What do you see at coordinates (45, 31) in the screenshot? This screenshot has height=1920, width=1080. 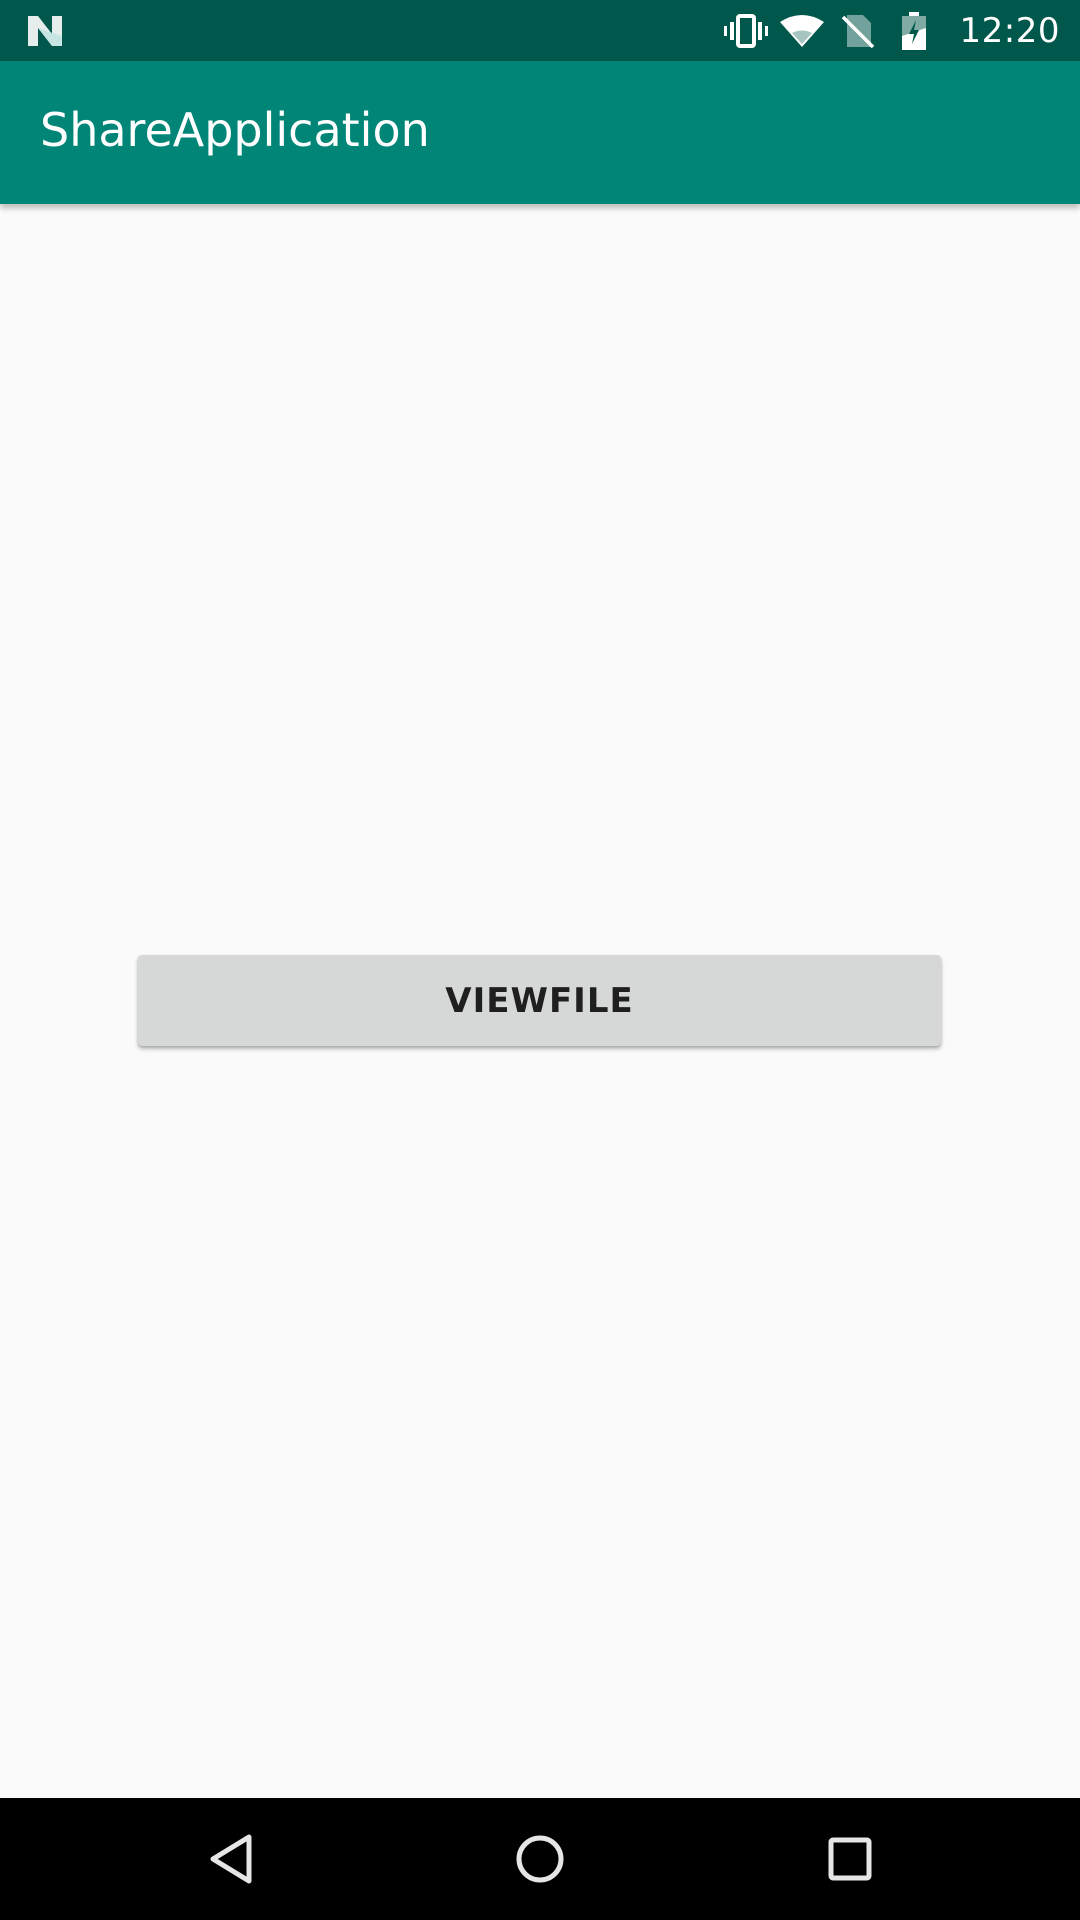 I see `android-n-icon` at bounding box center [45, 31].